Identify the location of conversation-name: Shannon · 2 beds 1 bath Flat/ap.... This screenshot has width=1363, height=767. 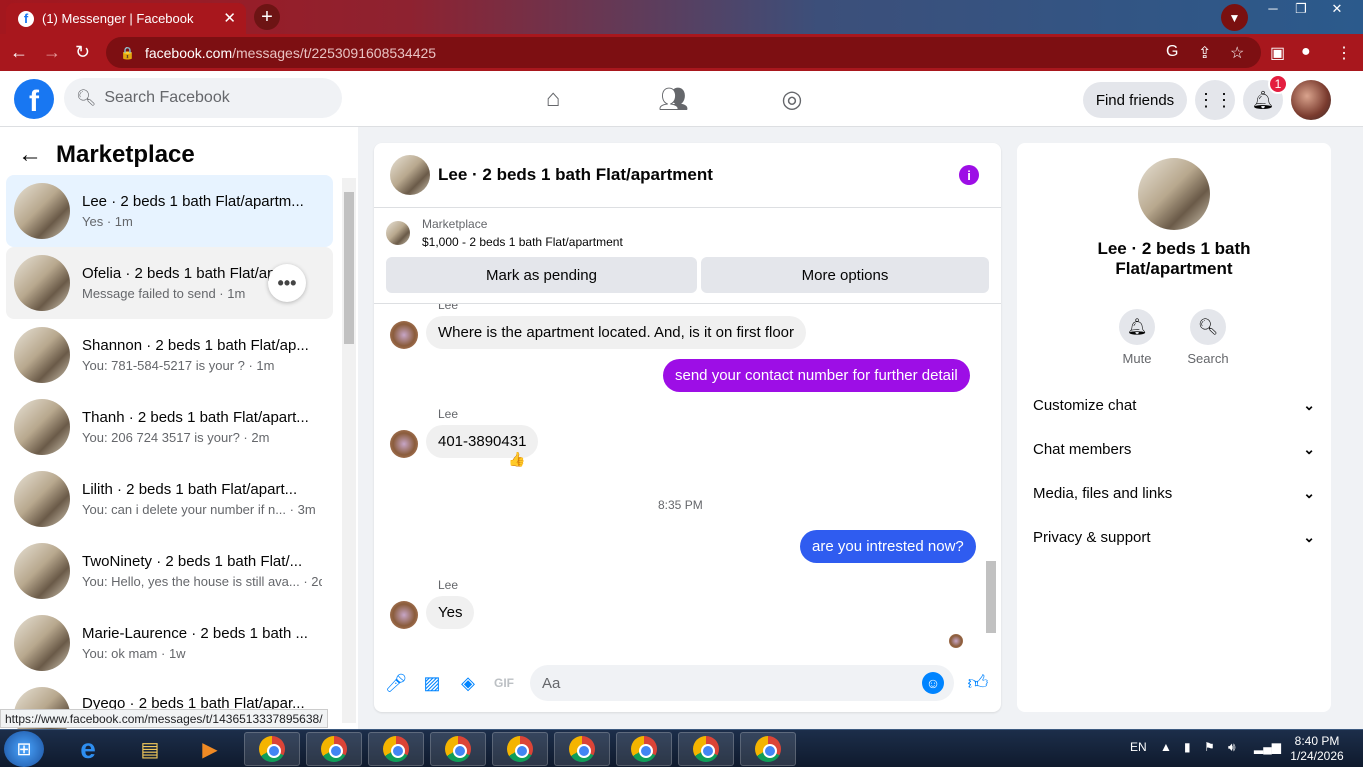
(195, 345).